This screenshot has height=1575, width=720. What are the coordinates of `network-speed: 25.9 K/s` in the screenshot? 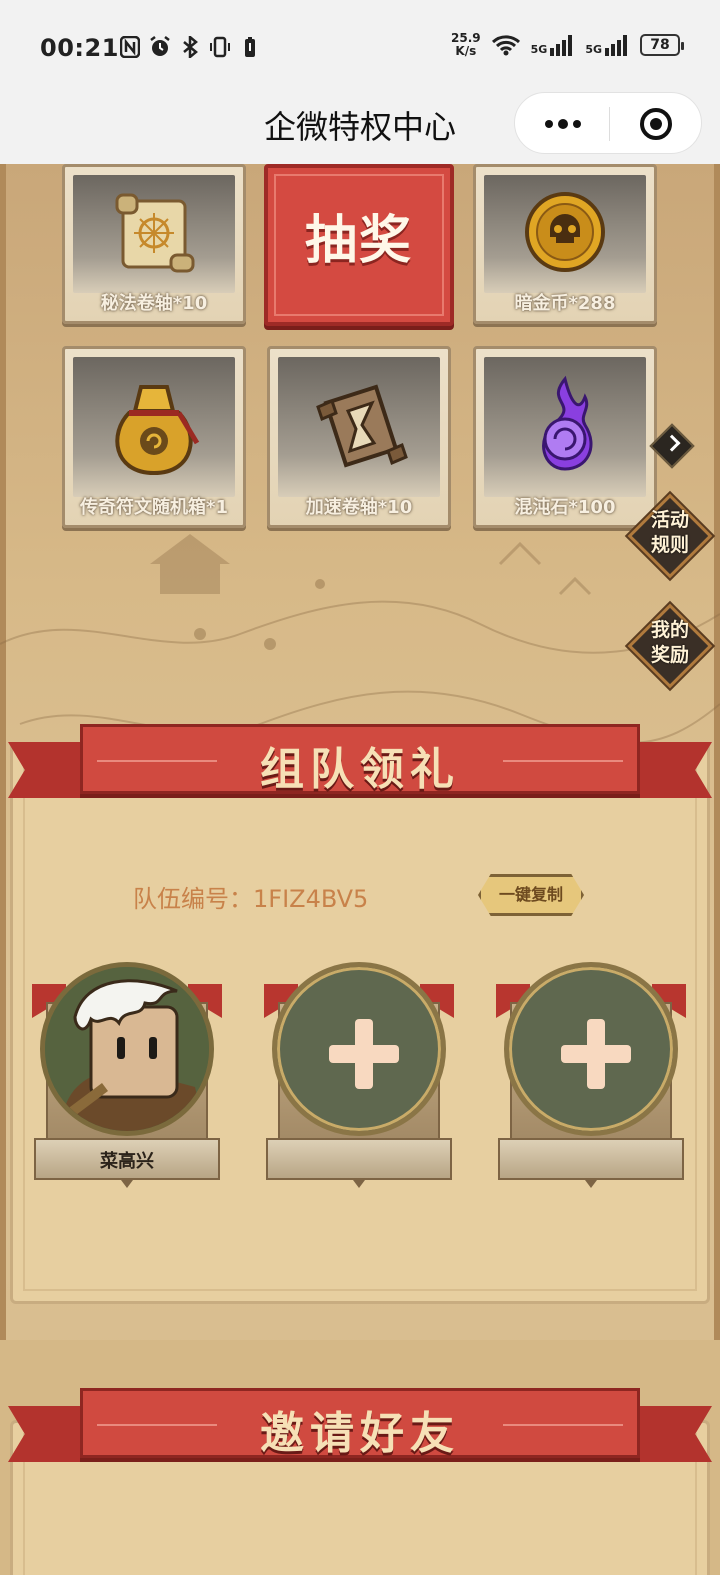 It's located at (466, 45).